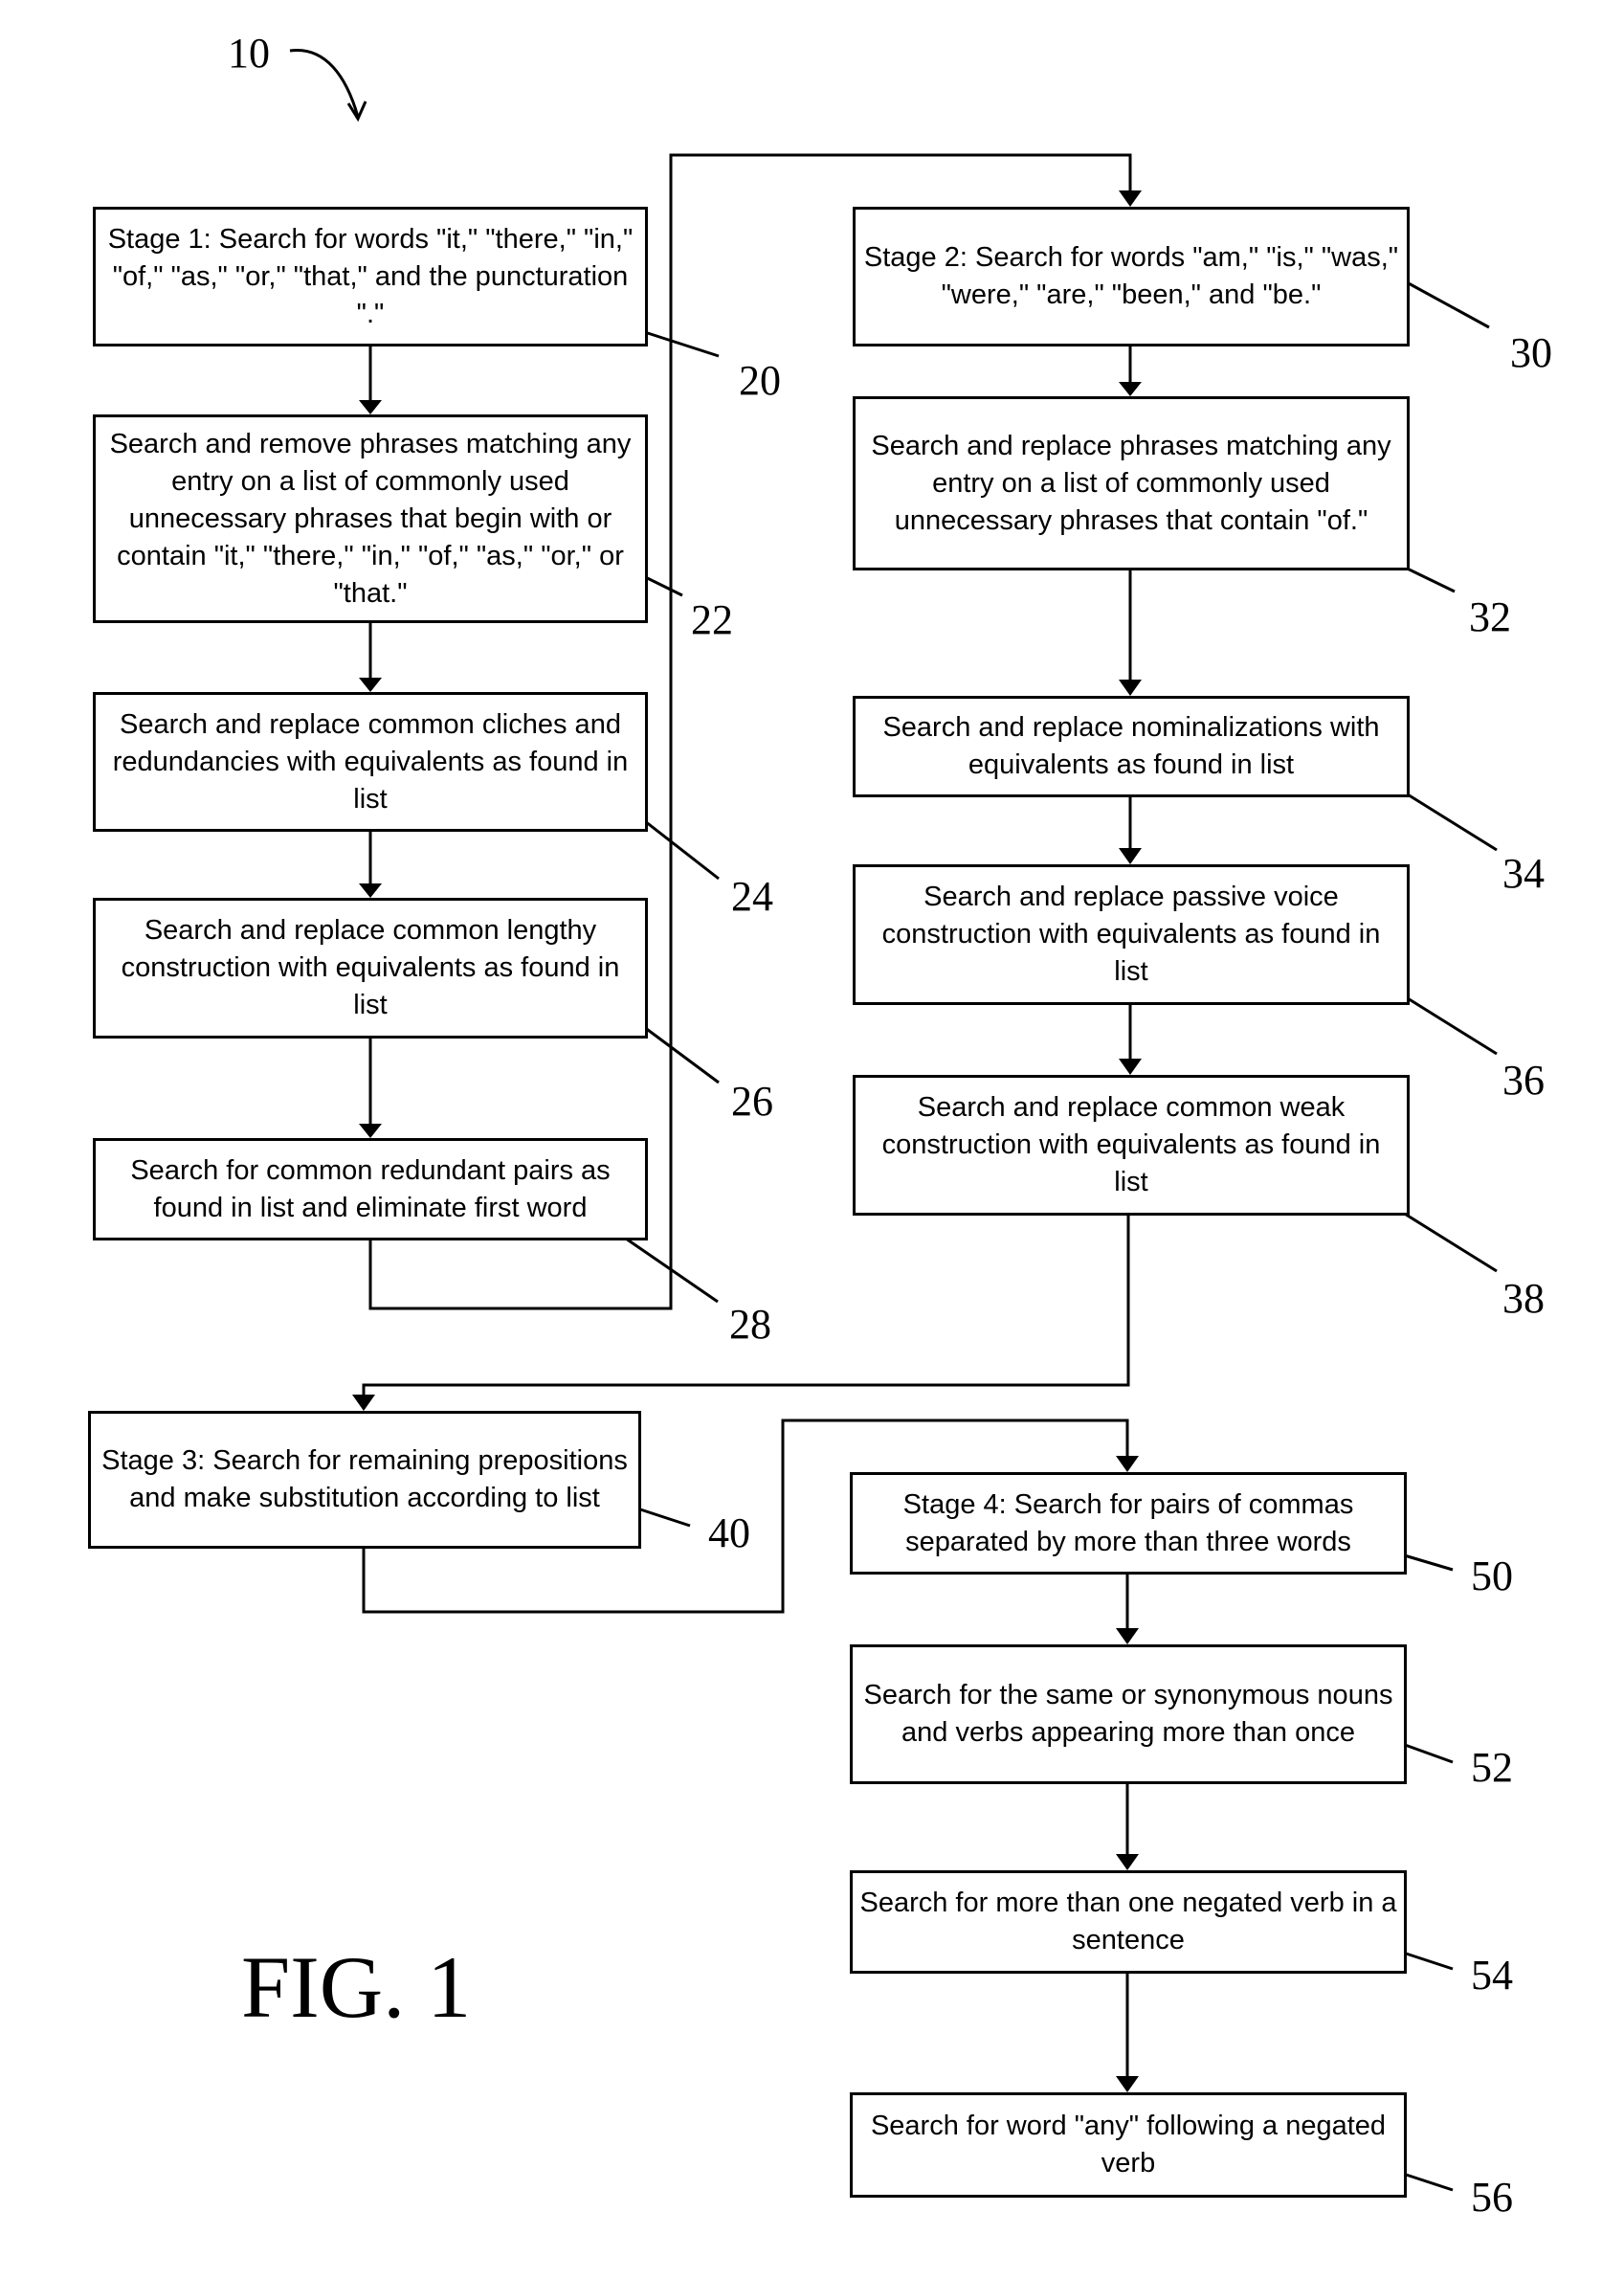  What do you see at coordinates (1492, 1768) in the screenshot?
I see `ref-label-52: 52` at bounding box center [1492, 1768].